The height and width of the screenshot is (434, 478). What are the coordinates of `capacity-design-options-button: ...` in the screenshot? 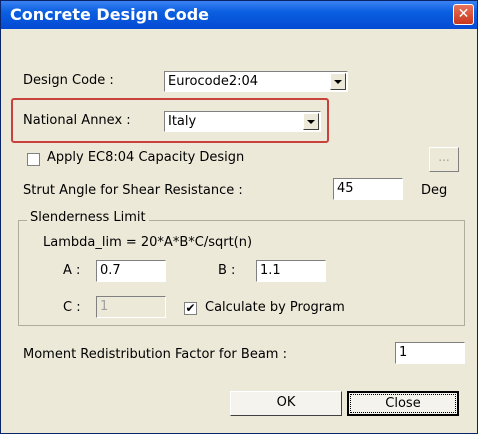 It's located at (444, 159).